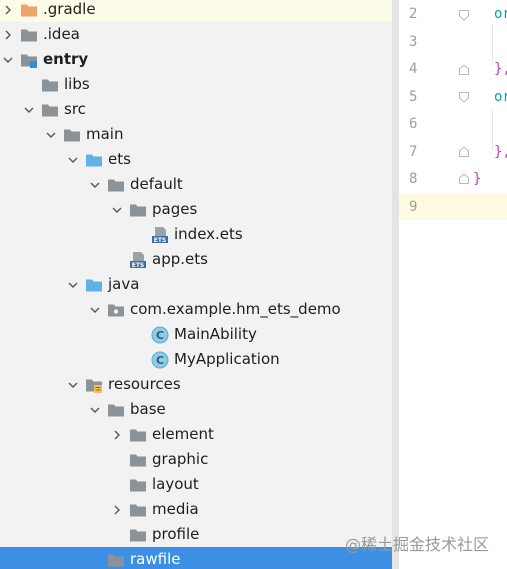 Image resolution: width=507 pixels, height=569 pixels. What do you see at coordinates (413, 41) in the screenshot?
I see `line-number: 3` at bounding box center [413, 41].